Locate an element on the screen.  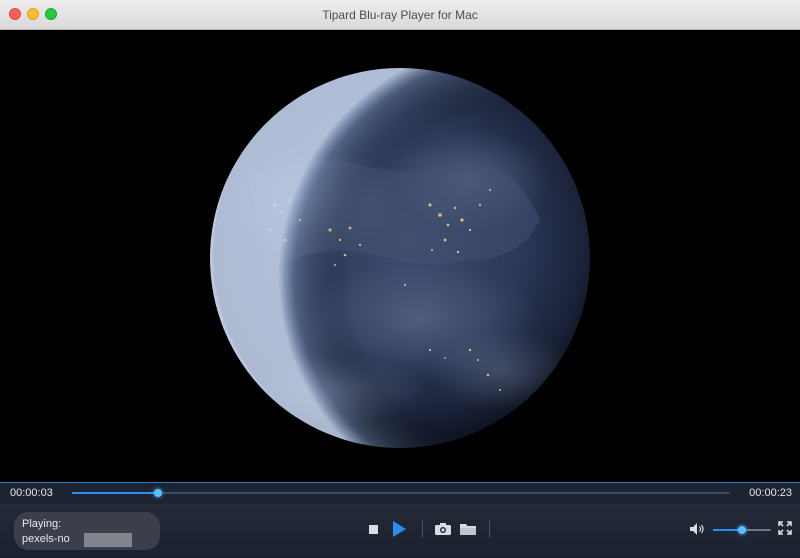
progress-row: 00:00:03 00:00:23 is located at coordinates (400, 493).